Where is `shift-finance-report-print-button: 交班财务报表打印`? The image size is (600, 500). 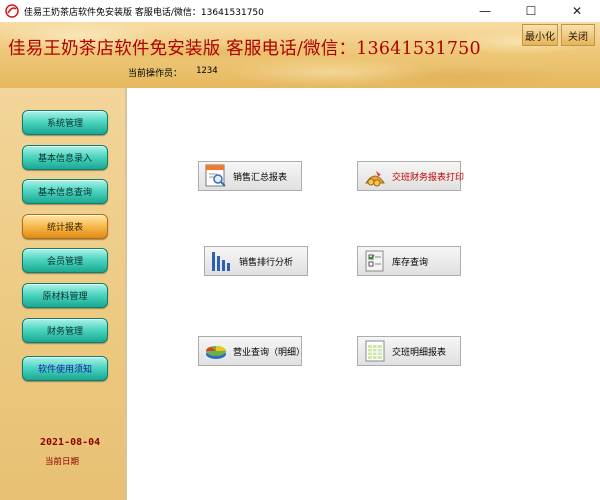 shift-finance-report-print-button: 交班财务报表打印 is located at coordinates (411, 176).